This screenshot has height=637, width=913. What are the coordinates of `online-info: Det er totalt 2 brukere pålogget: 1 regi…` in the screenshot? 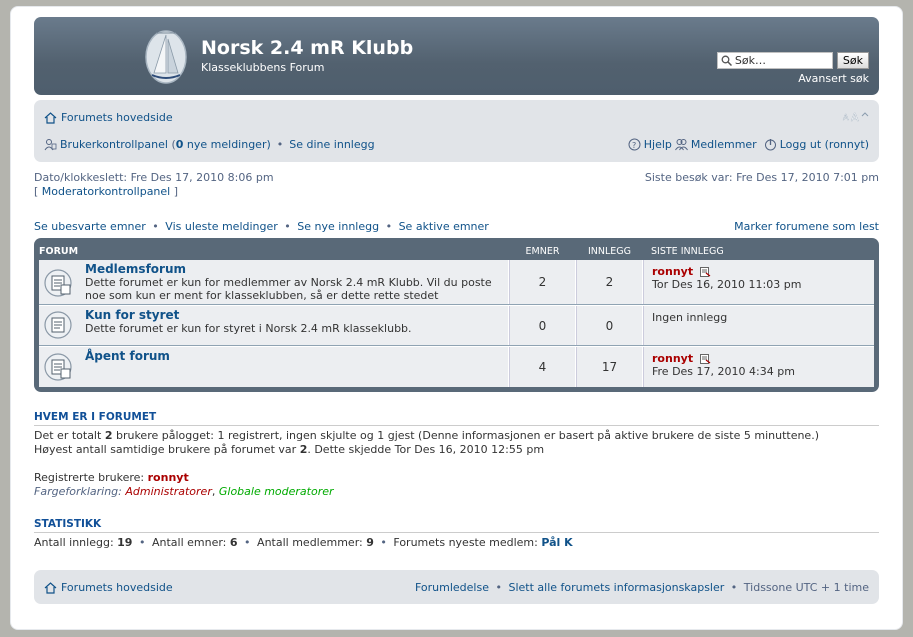 It's located at (456, 464).